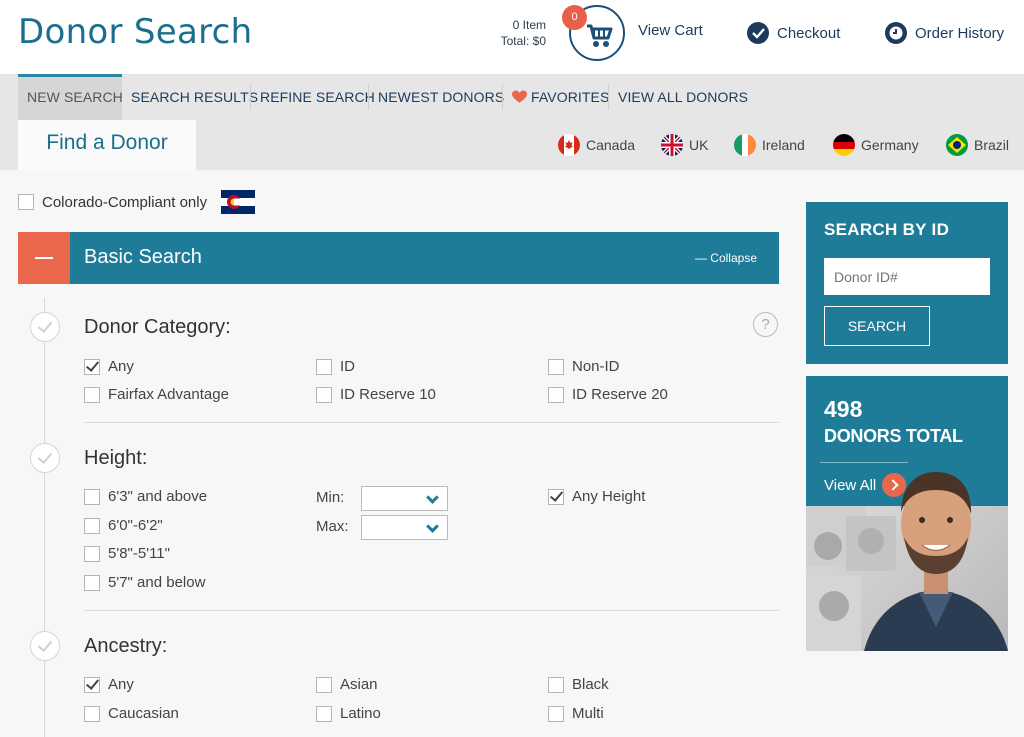 This screenshot has height=737, width=1024. I want to click on option-donor-category-id-reserve-20: ID Reserve 20, so click(608, 394).